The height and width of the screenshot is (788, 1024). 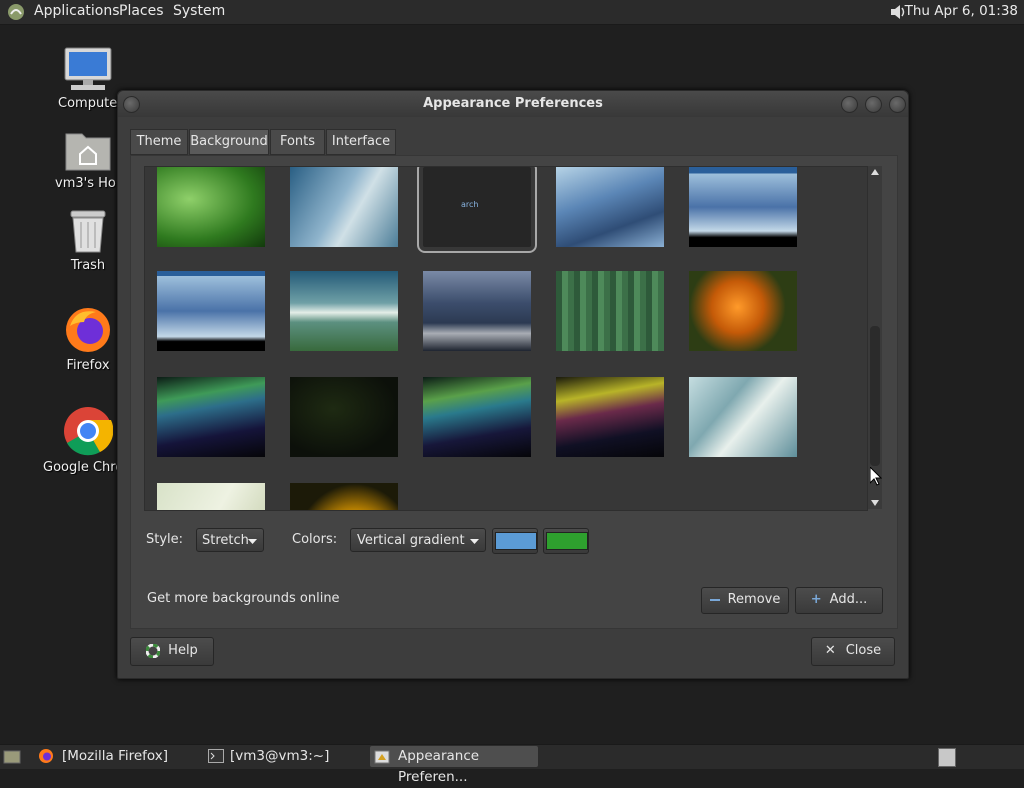 I want to click on places-menu: Places, so click(x=141, y=11).